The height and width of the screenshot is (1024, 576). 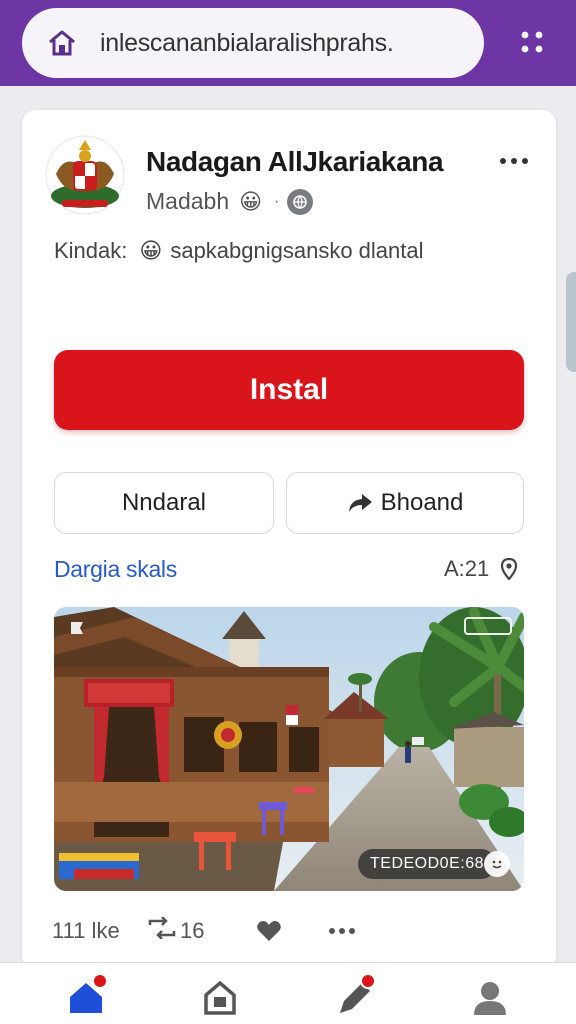 I want to click on heart-icon, so click(x=292, y=931).